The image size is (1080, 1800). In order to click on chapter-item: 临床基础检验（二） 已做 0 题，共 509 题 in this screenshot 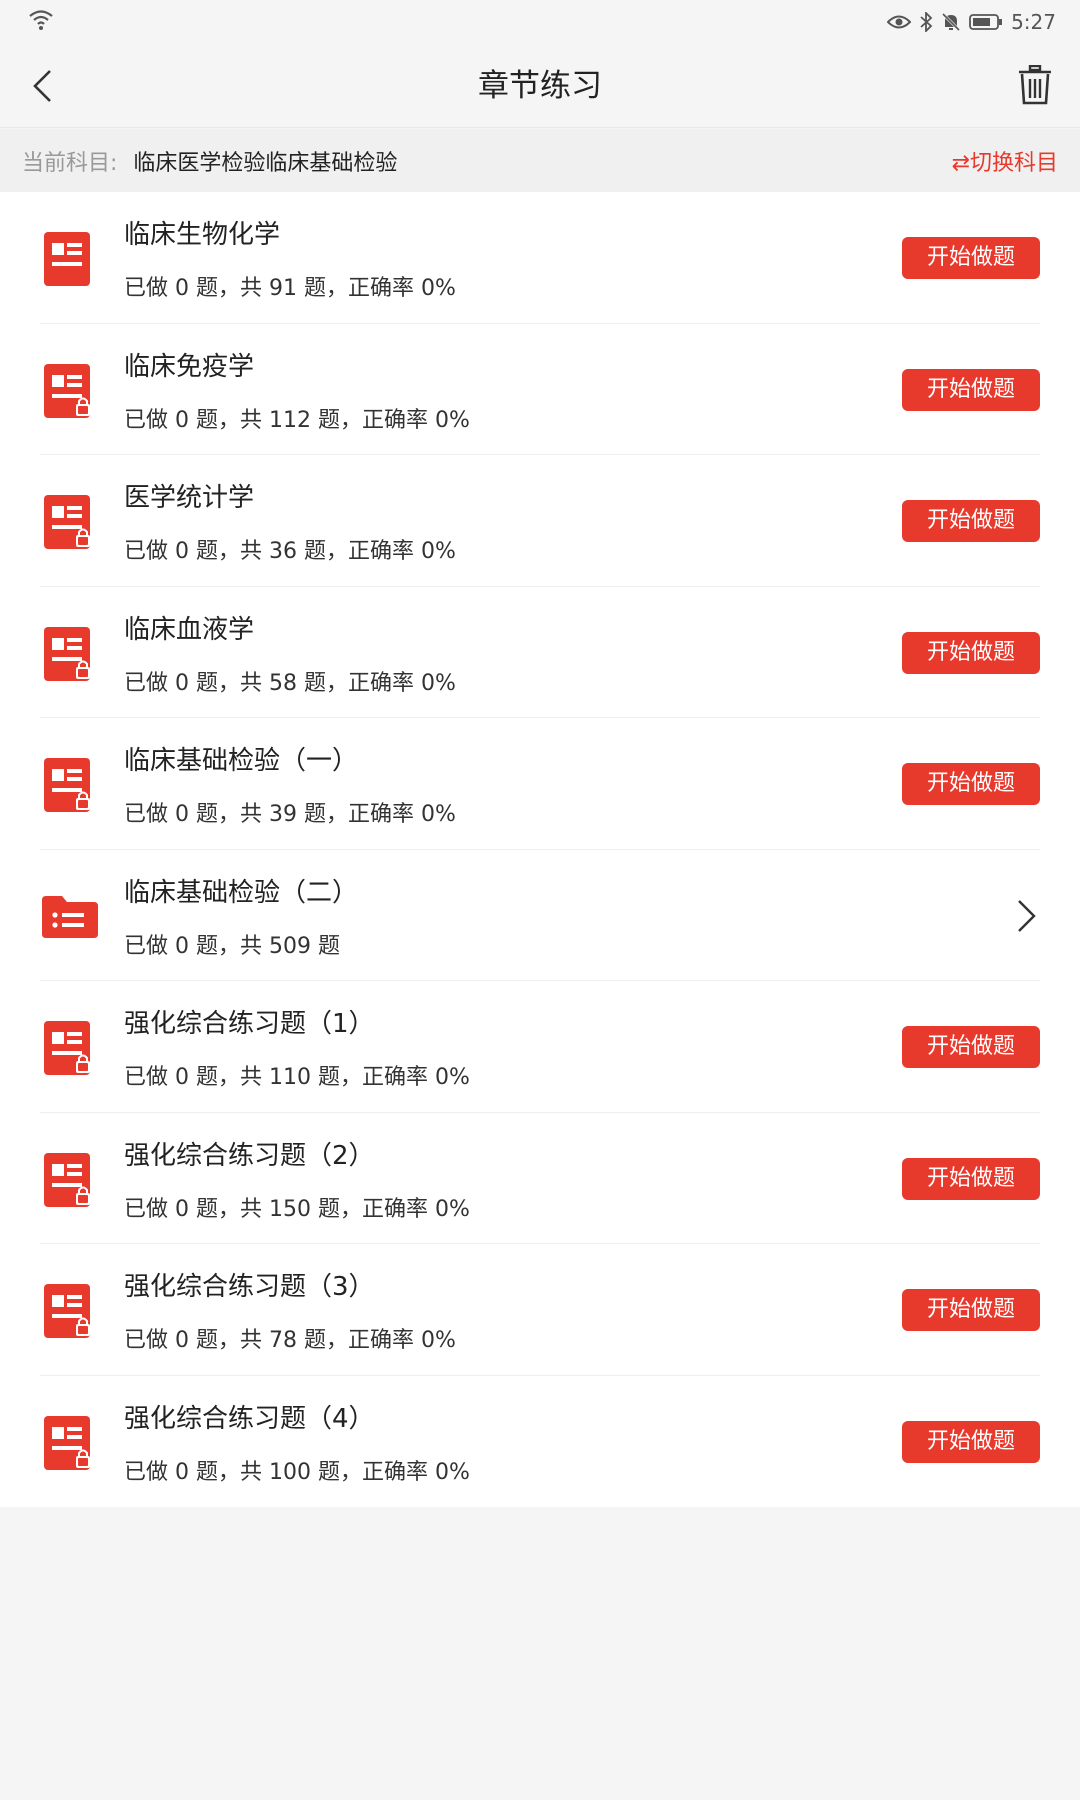, I will do `click(540, 916)`.